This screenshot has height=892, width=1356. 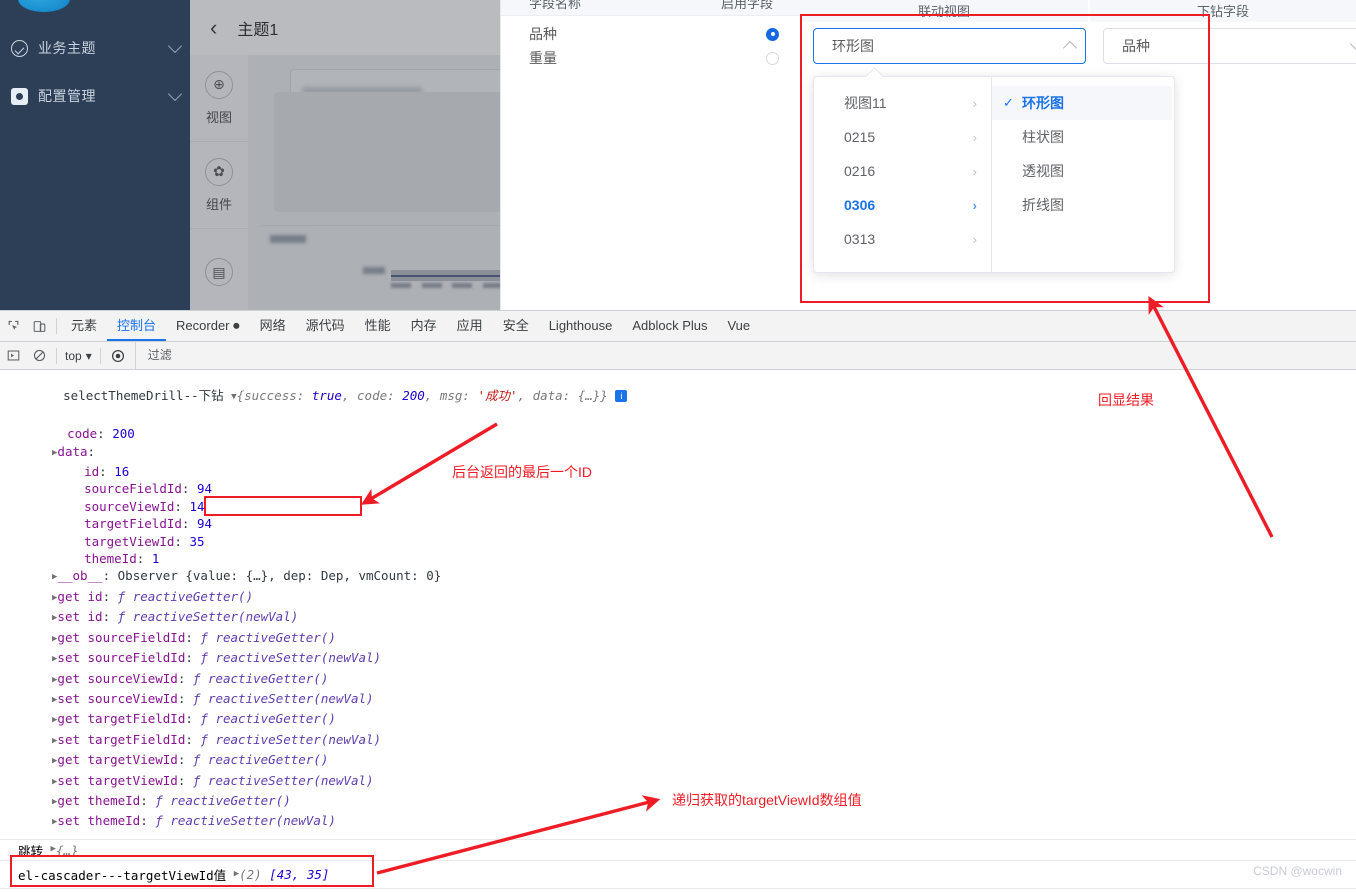 I want to click on console-tree-row: themeId: 1, so click(x=678, y=558).